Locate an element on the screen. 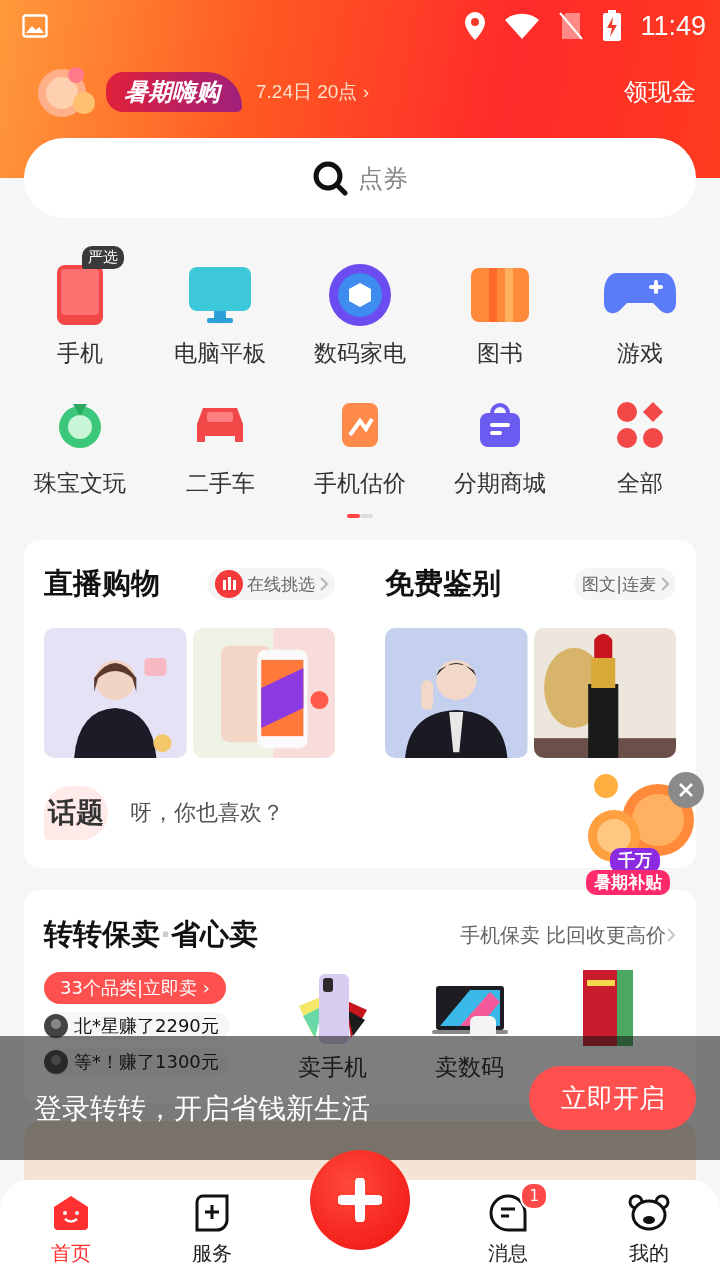 This screenshot has height=1280, width=720. category-label: 珠宝文玩 is located at coordinates (80, 483).